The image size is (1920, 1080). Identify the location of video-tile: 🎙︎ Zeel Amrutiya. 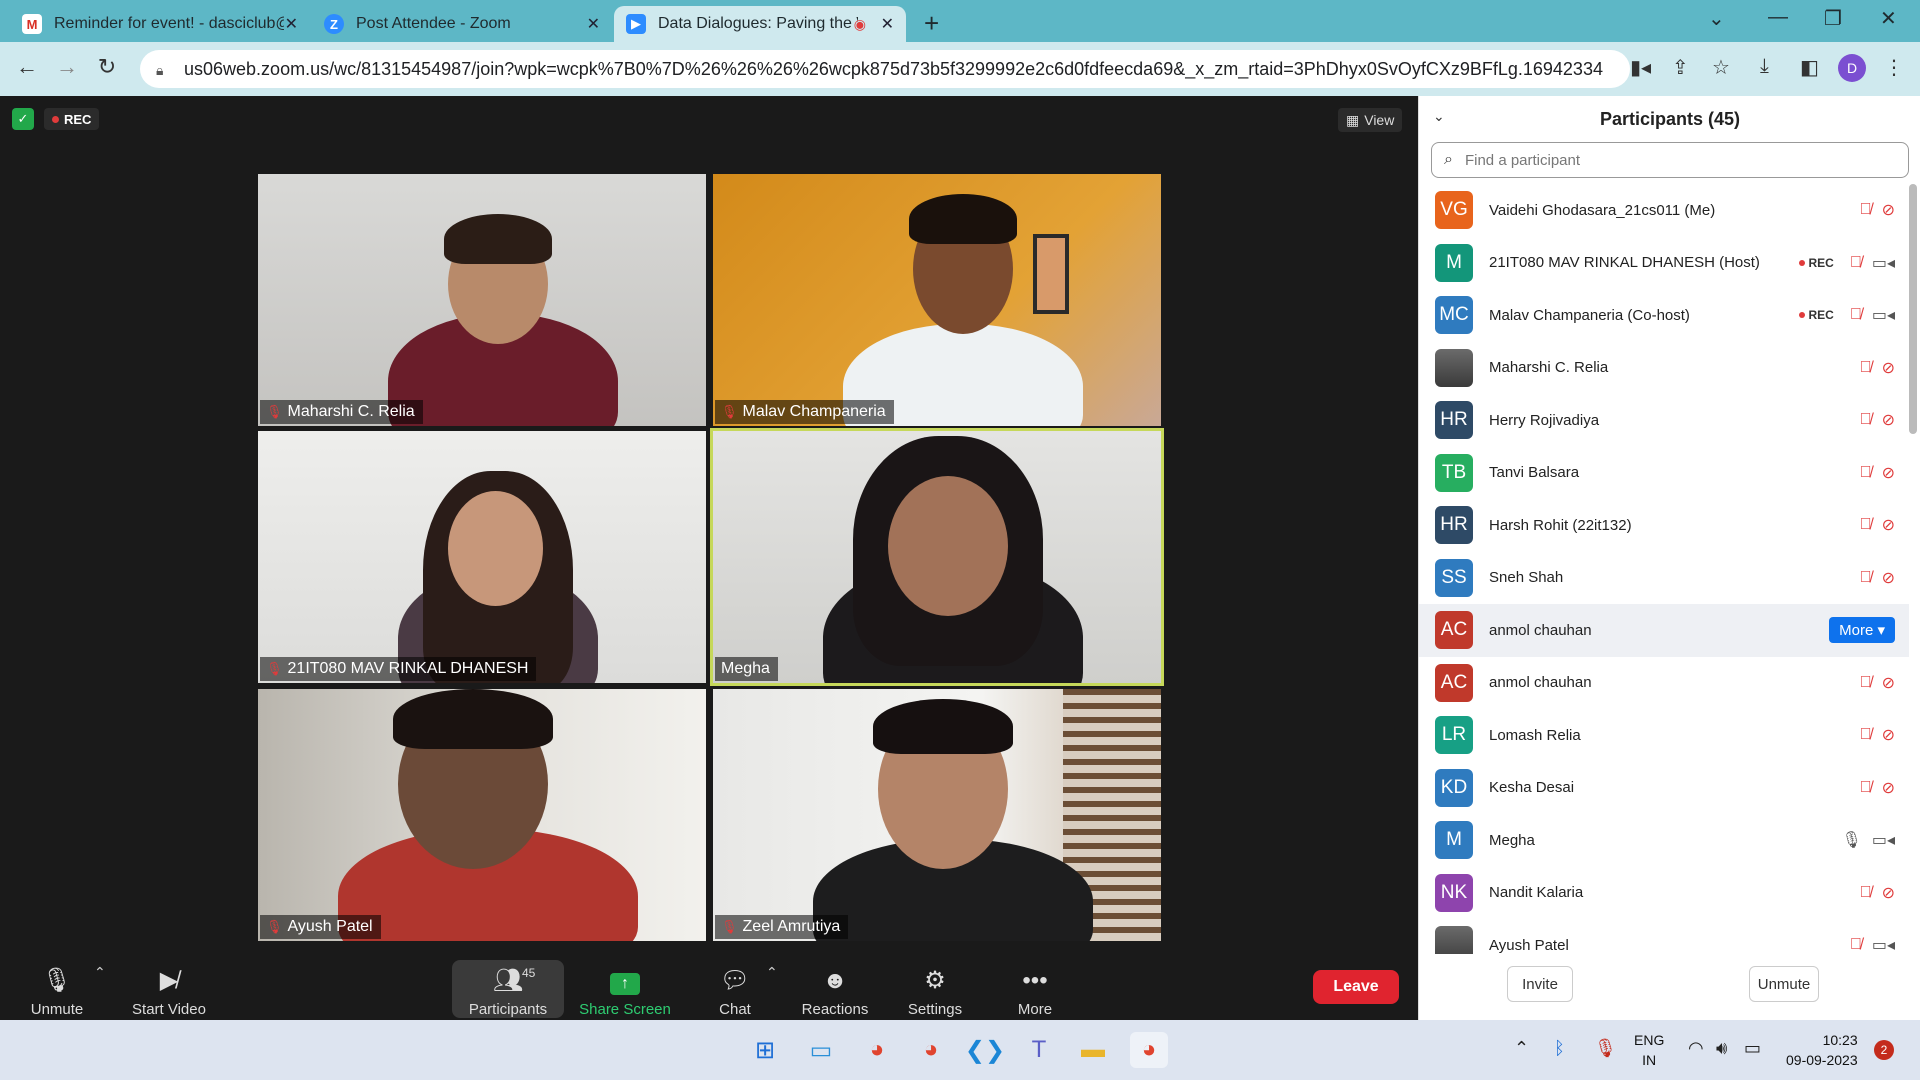
(937, 815).